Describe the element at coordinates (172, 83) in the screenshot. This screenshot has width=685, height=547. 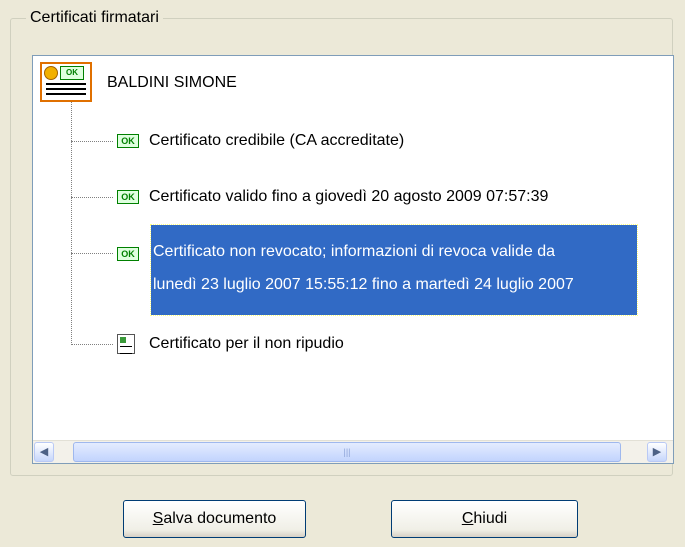
I see `tree-node-signer: BALDINI SIMONE` at that location.